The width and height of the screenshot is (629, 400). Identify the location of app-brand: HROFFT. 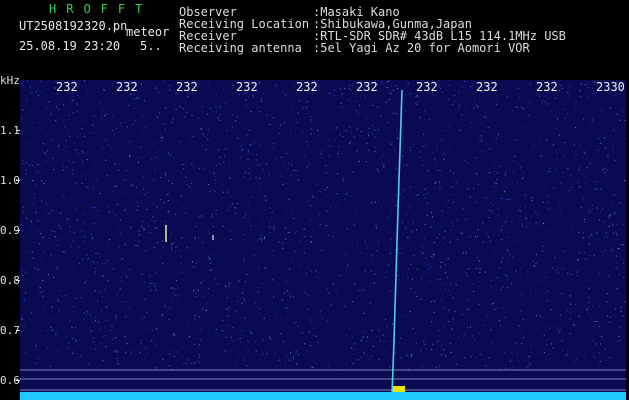
(101, 9).